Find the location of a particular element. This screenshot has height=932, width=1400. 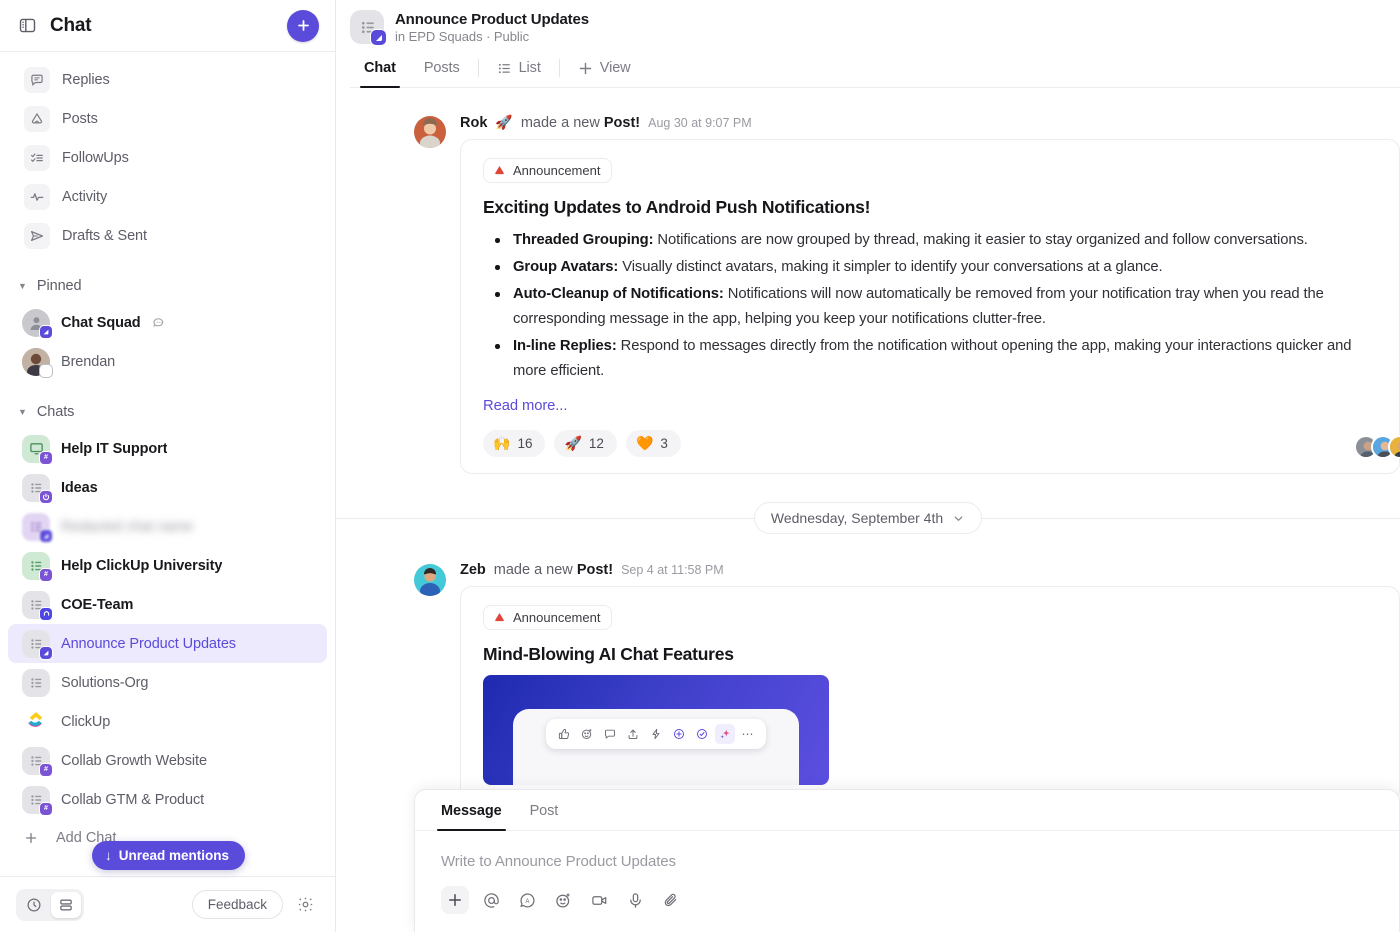

message-input: Write to Announce Product Updates is located at coordinates (907, 855).